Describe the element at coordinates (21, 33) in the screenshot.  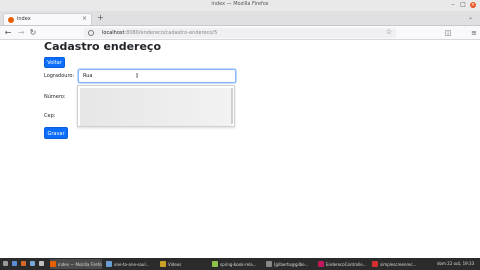
I see `forward-arrow-icon: →` at that location.